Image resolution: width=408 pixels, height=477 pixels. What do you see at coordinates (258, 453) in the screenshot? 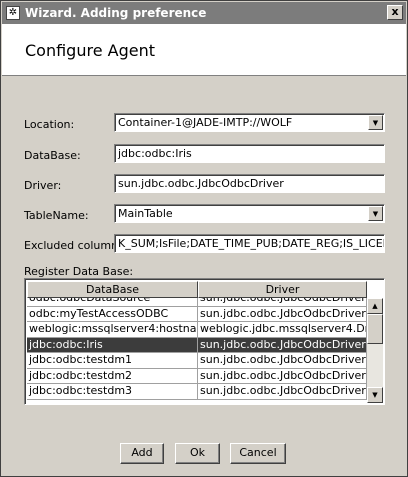
I see `cancel-button: Cancel` at bounding box center [258, 453].